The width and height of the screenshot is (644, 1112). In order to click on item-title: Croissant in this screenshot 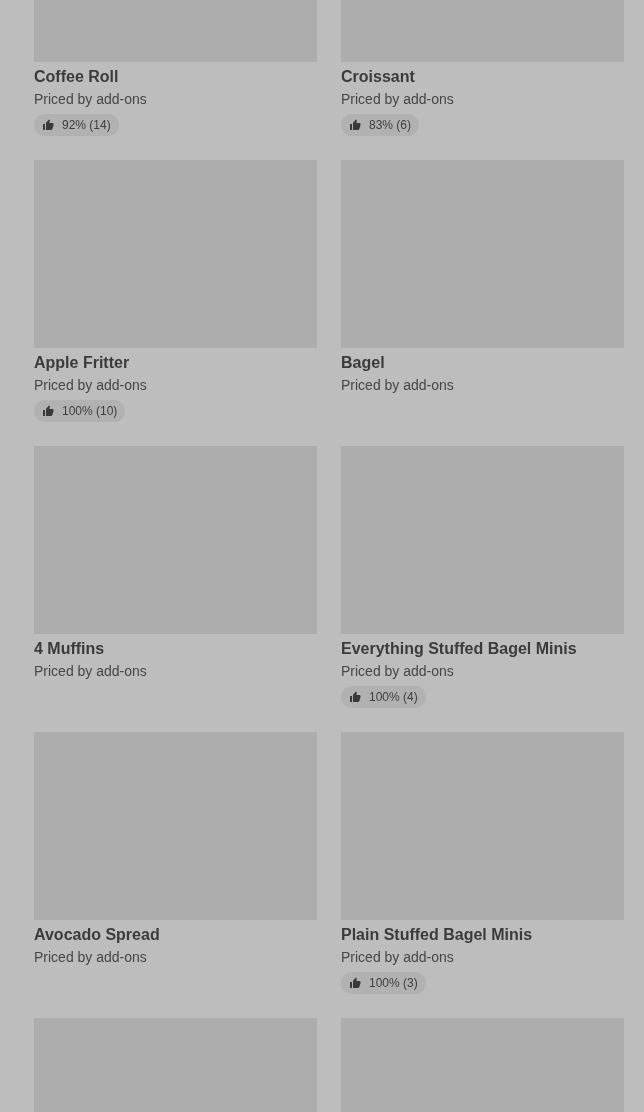, I will do `click(482, 77)`.